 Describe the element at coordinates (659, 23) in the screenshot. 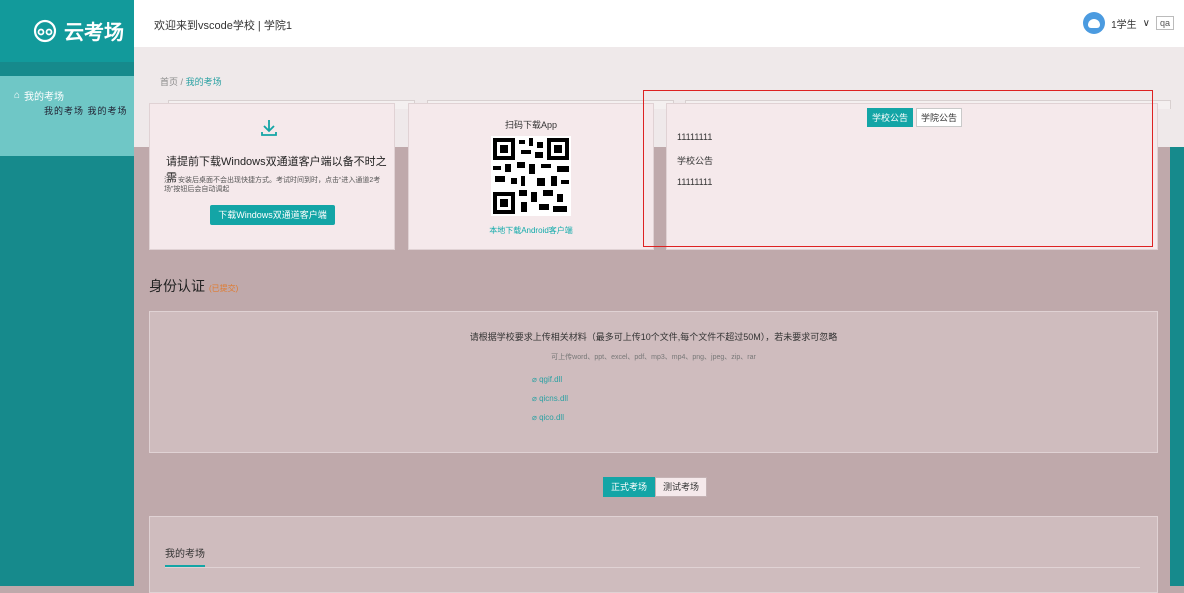

I see `top-header: 欢迎来到vscode学校 | 学院1 1学生 ∨ qa` at that location.